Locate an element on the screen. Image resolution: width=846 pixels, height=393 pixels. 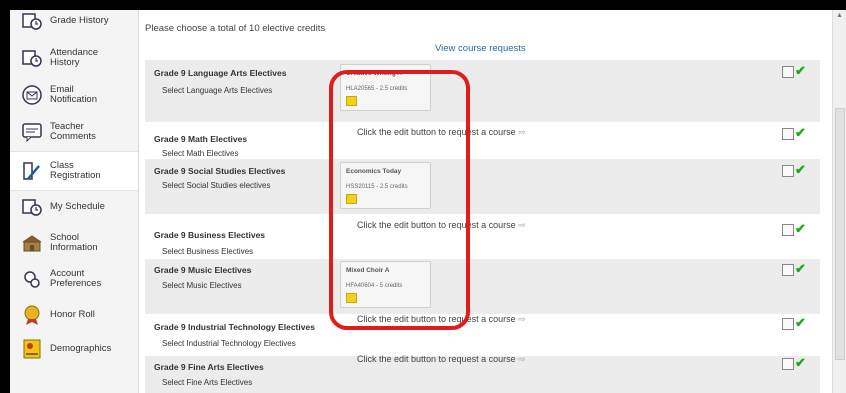
sidebar-item-grade-history: Grade History is located at coordinates (74, 25).